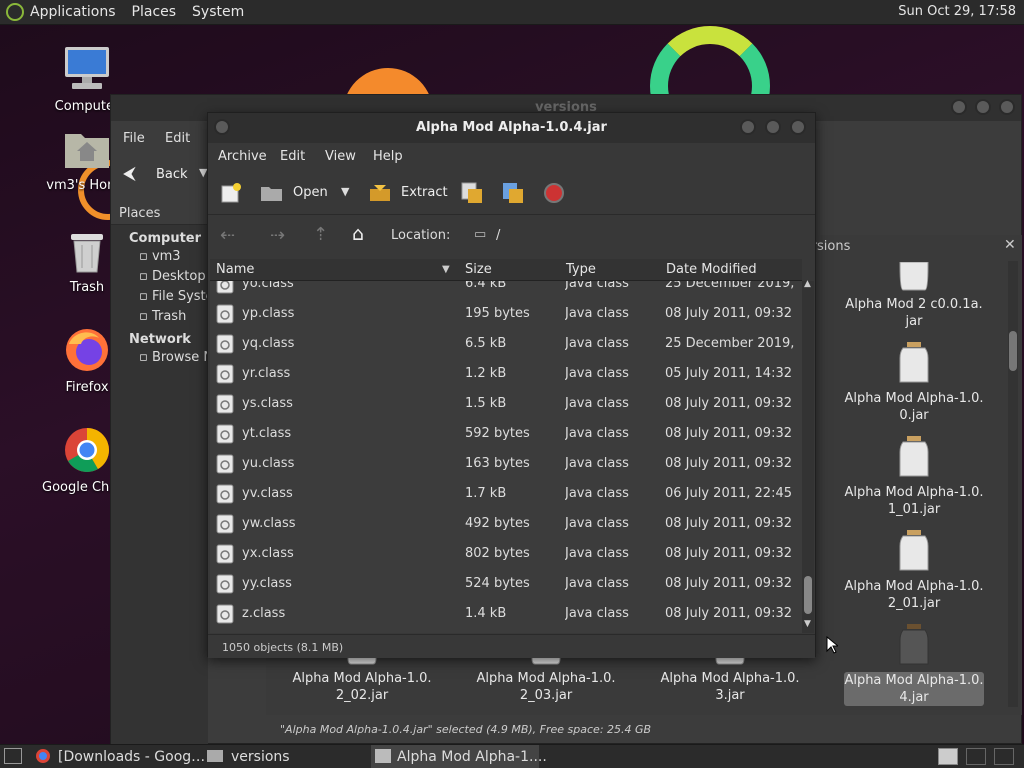  What do you see at coordinates (277, 235) in the screenshot?
I see `forward-arrow-icon: ⇢` at bounding box center [277, 235].